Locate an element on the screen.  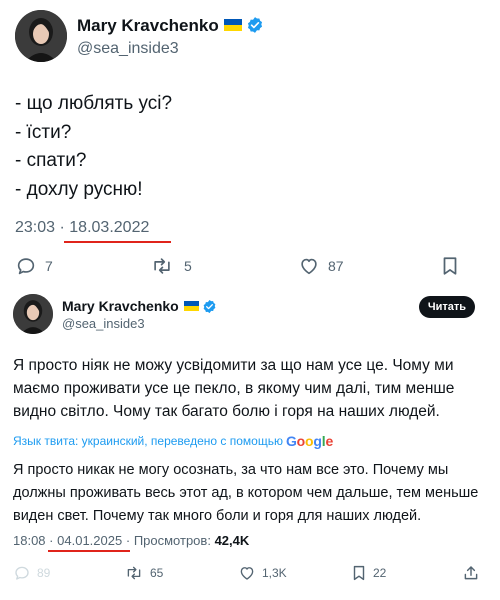
reply-button: 89 is located at coordinates (31, 573).